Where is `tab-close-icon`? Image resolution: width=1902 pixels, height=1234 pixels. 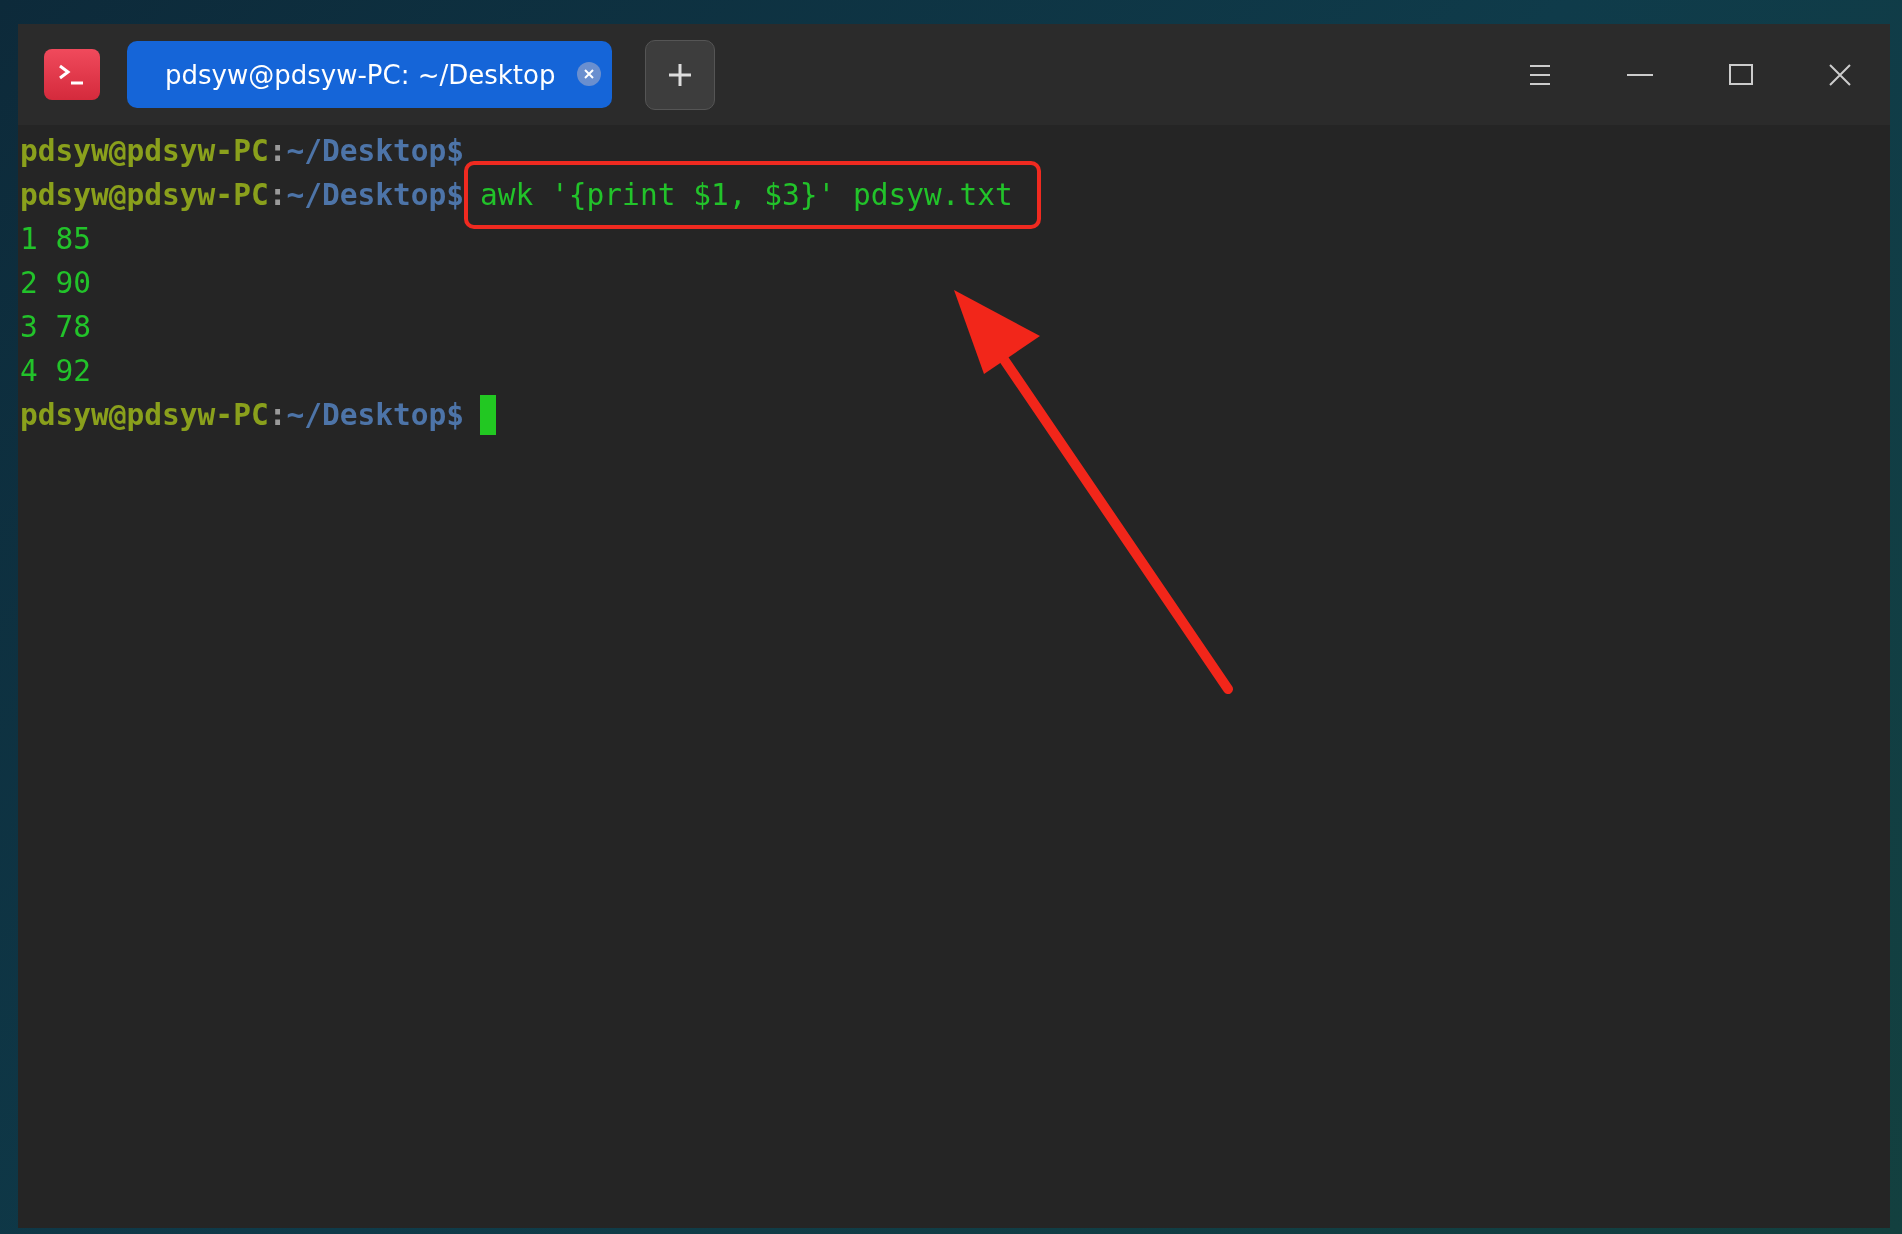
tab-close-icon is located at coordinates (589, 74).